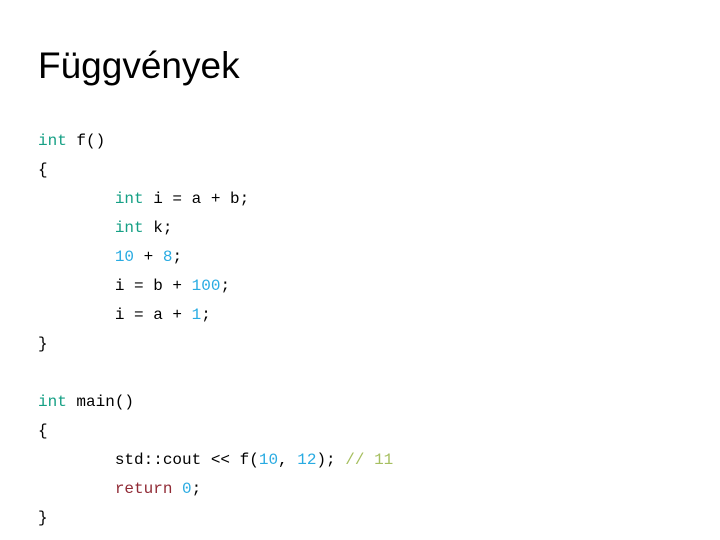 This screenshot has width=720, height=540. Describe the element at coordinates (307, 460) in the screenshot. I see `code-token-number: 12` at that location.